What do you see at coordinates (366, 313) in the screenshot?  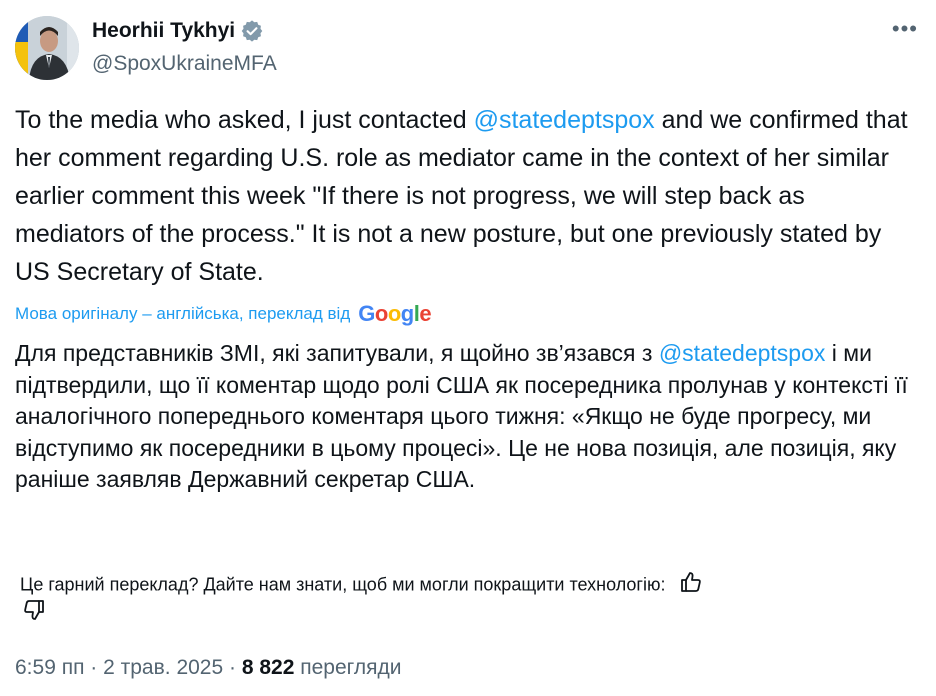 I see `google-logo-letter: G` at bounding box center [366, 313].